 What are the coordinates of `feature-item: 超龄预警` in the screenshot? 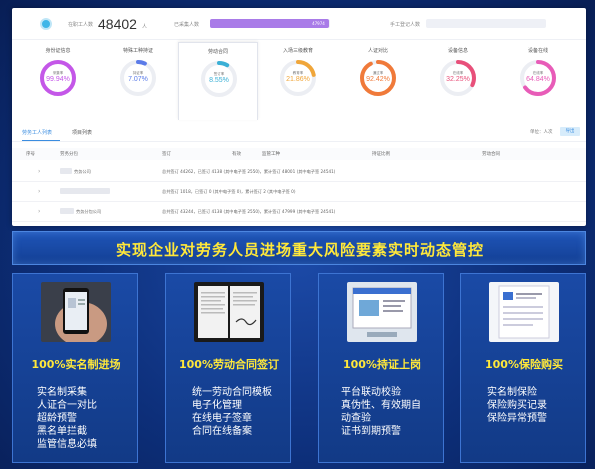 It's located at (57, 418).